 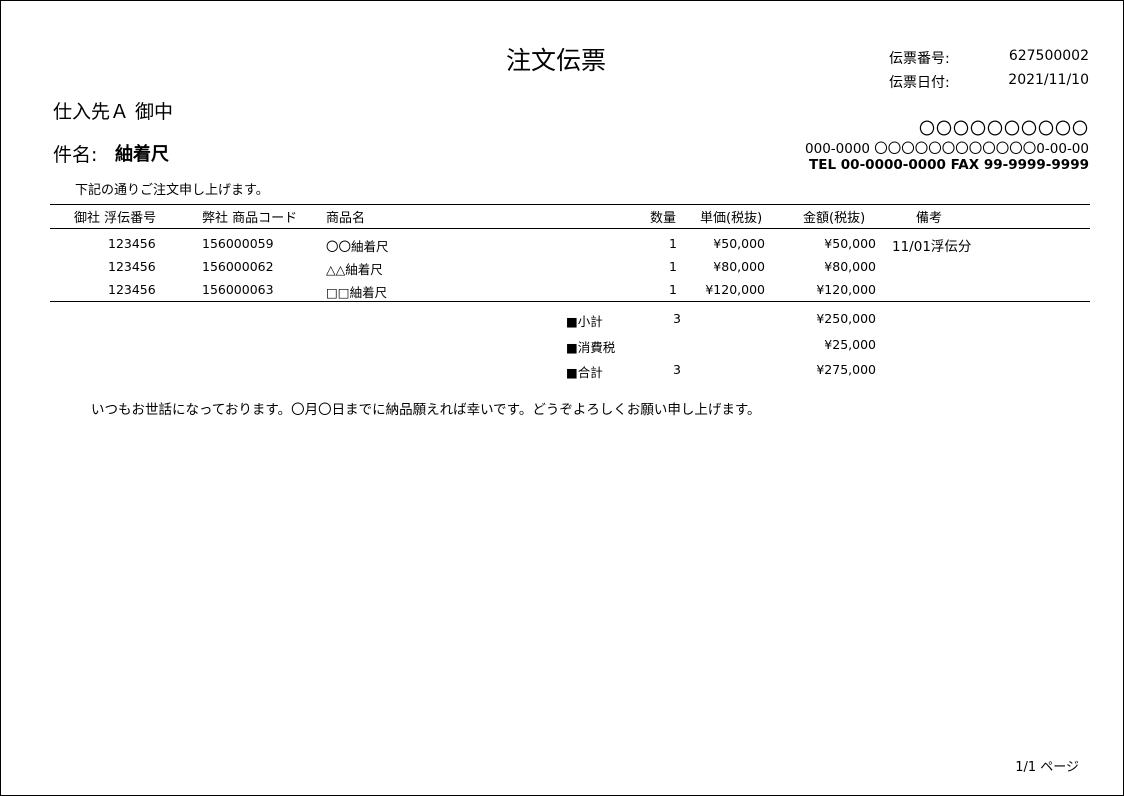 I want to click on subtotal-label: ■小計, so click(x=584, y=321).